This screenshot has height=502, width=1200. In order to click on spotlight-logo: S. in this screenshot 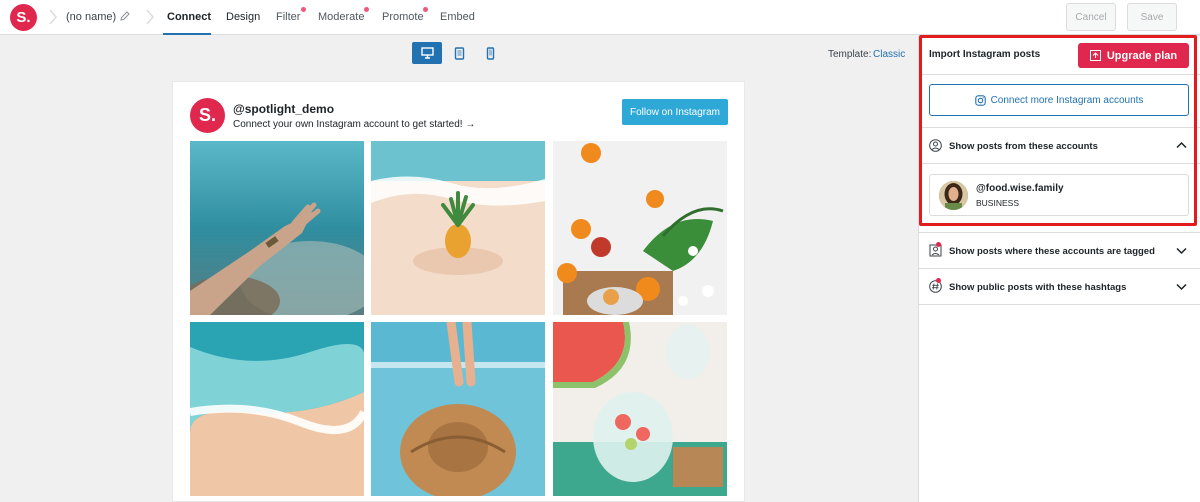, I will do `click(23, 17)`.